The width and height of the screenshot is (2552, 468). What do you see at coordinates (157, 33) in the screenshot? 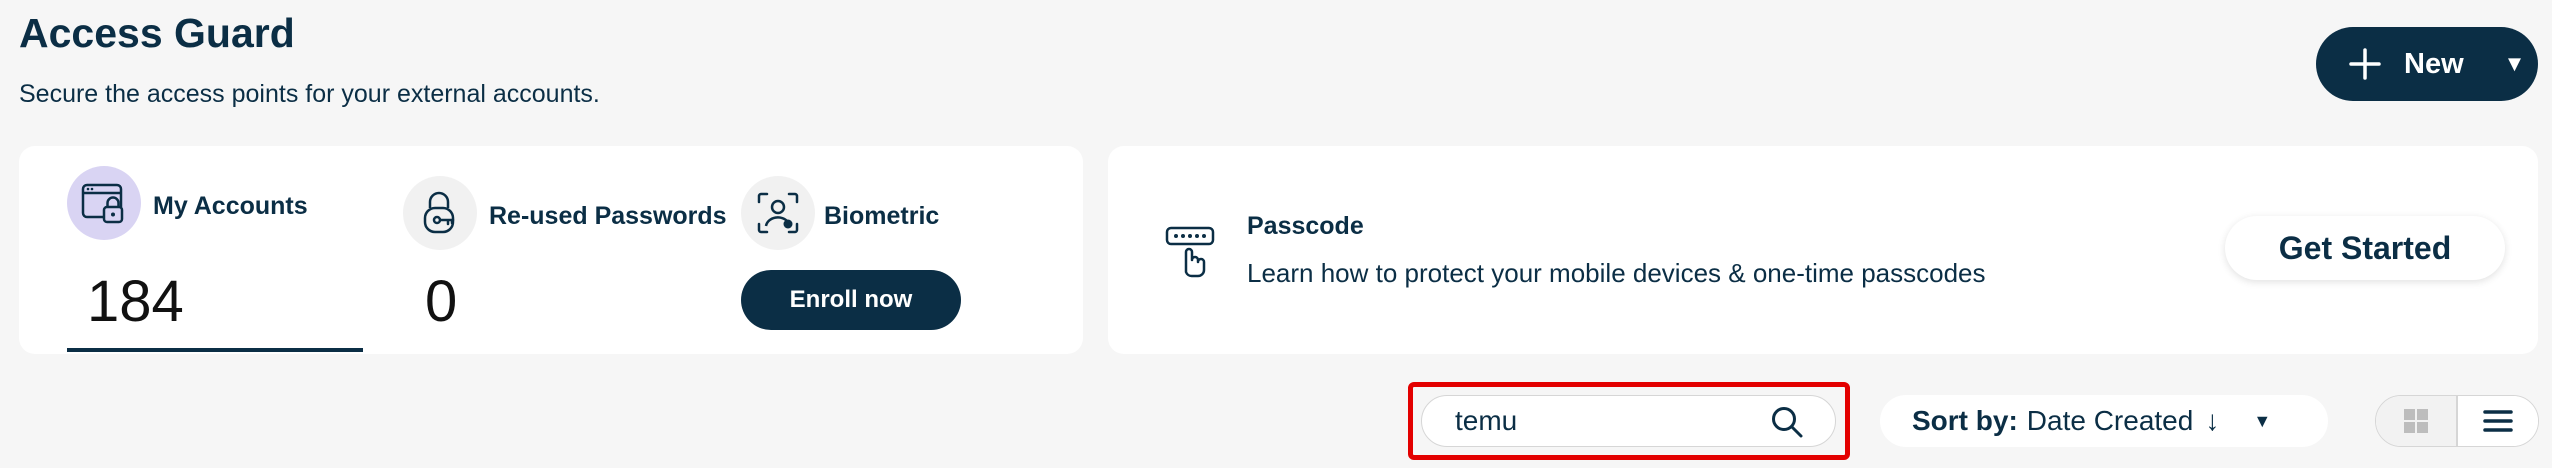
I see `page-title: Access Guard` at bounding box center [157, 33].